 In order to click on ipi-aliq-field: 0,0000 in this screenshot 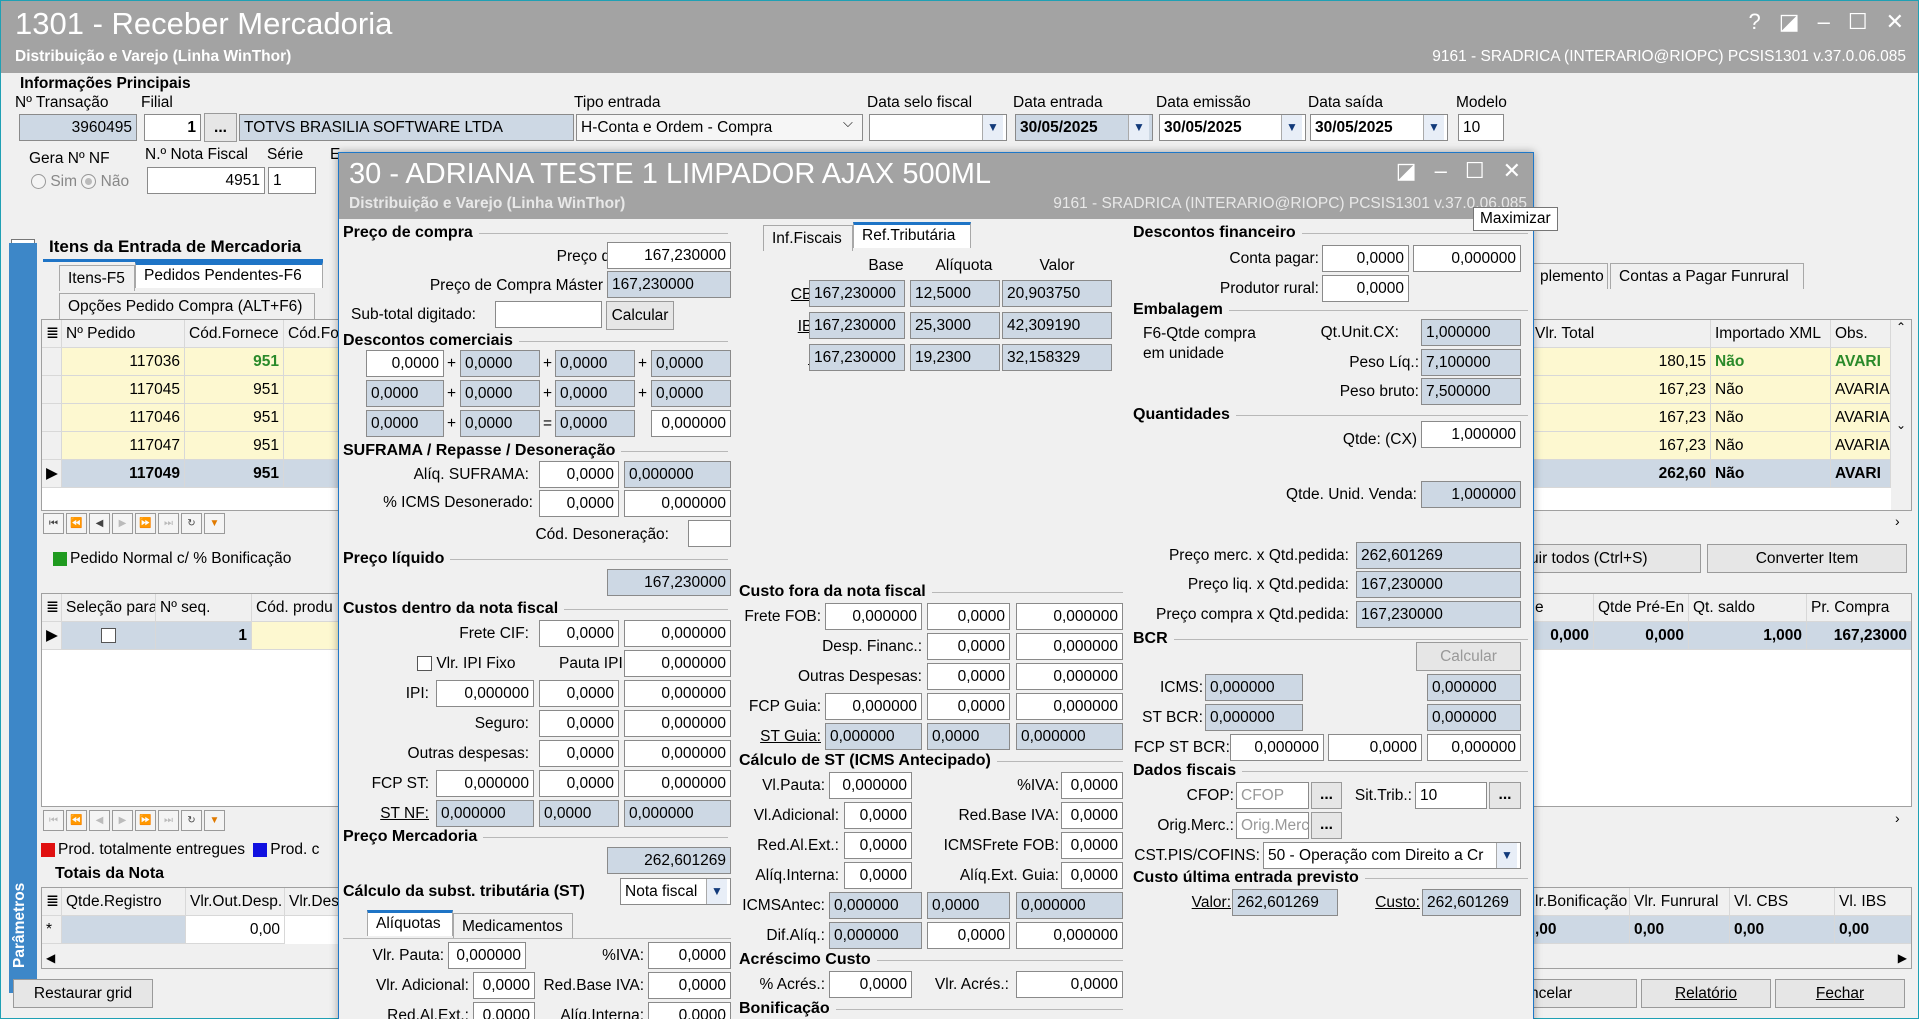, I will do `click(579, 693)`.